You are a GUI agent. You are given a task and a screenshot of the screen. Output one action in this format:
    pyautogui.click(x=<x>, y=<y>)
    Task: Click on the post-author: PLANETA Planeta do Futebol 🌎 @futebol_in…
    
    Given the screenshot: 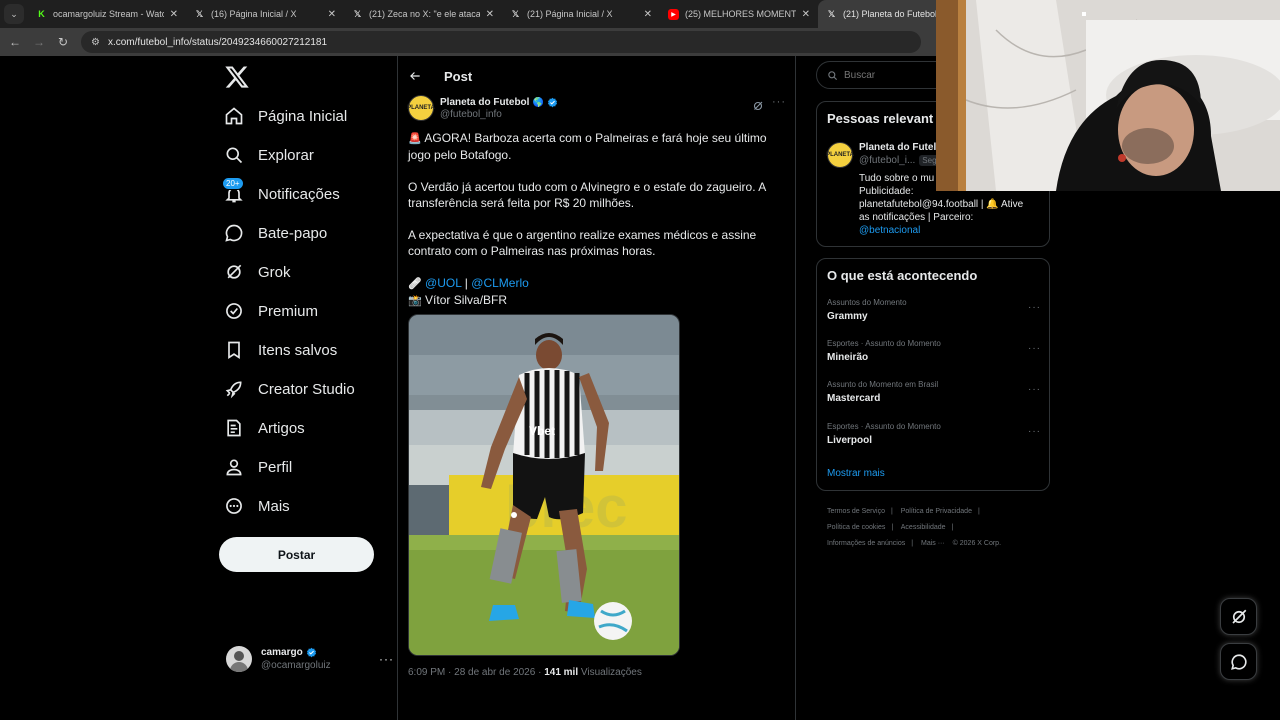 What is the action you would take?
    pyautogui.click(x=597, y=108)
    